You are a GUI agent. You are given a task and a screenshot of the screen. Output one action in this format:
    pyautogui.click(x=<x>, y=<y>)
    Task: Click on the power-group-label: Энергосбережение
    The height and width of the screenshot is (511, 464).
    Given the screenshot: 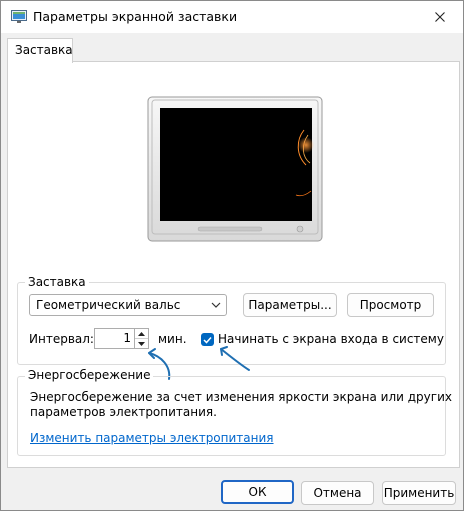 What is the action you would take?
    pyautogui.click(x=89, y=375)
    